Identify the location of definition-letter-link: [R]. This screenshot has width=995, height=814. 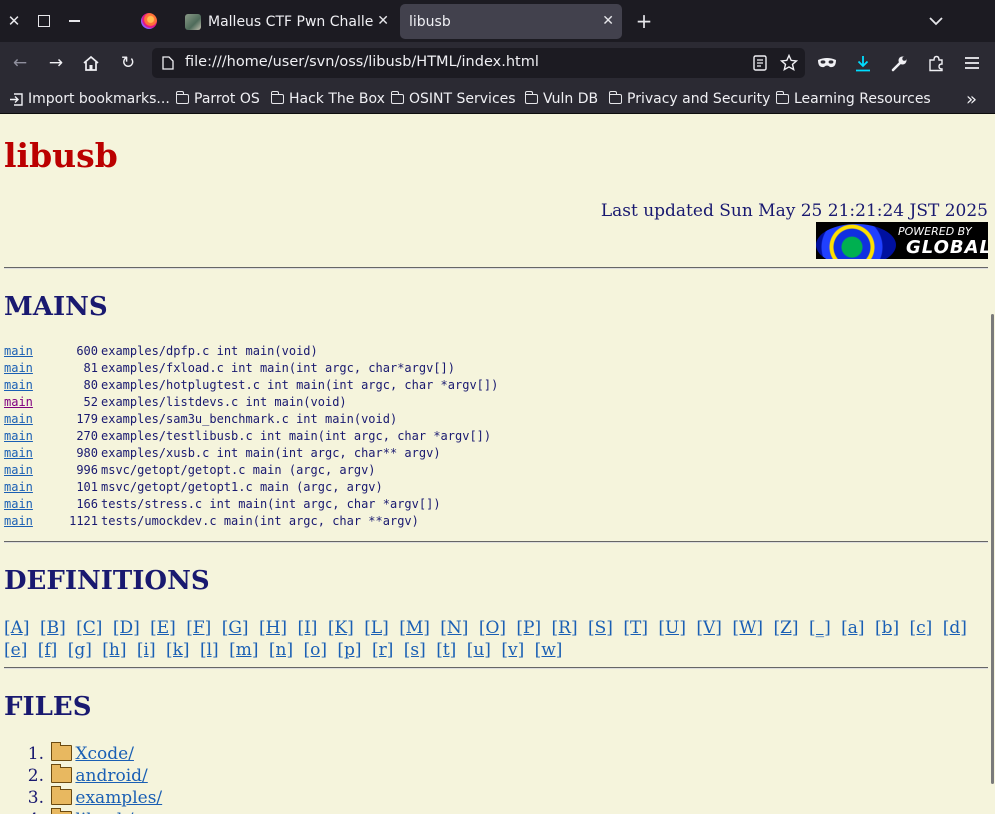
(565, 628).